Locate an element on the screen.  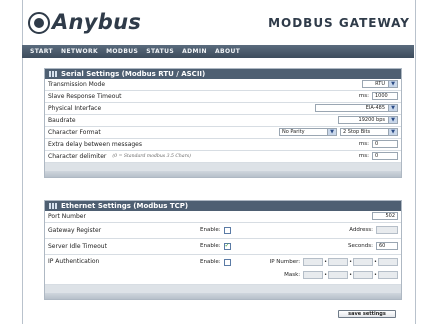
extra-delay-label: Extra delay between messages is located at coordinates (95, 144).